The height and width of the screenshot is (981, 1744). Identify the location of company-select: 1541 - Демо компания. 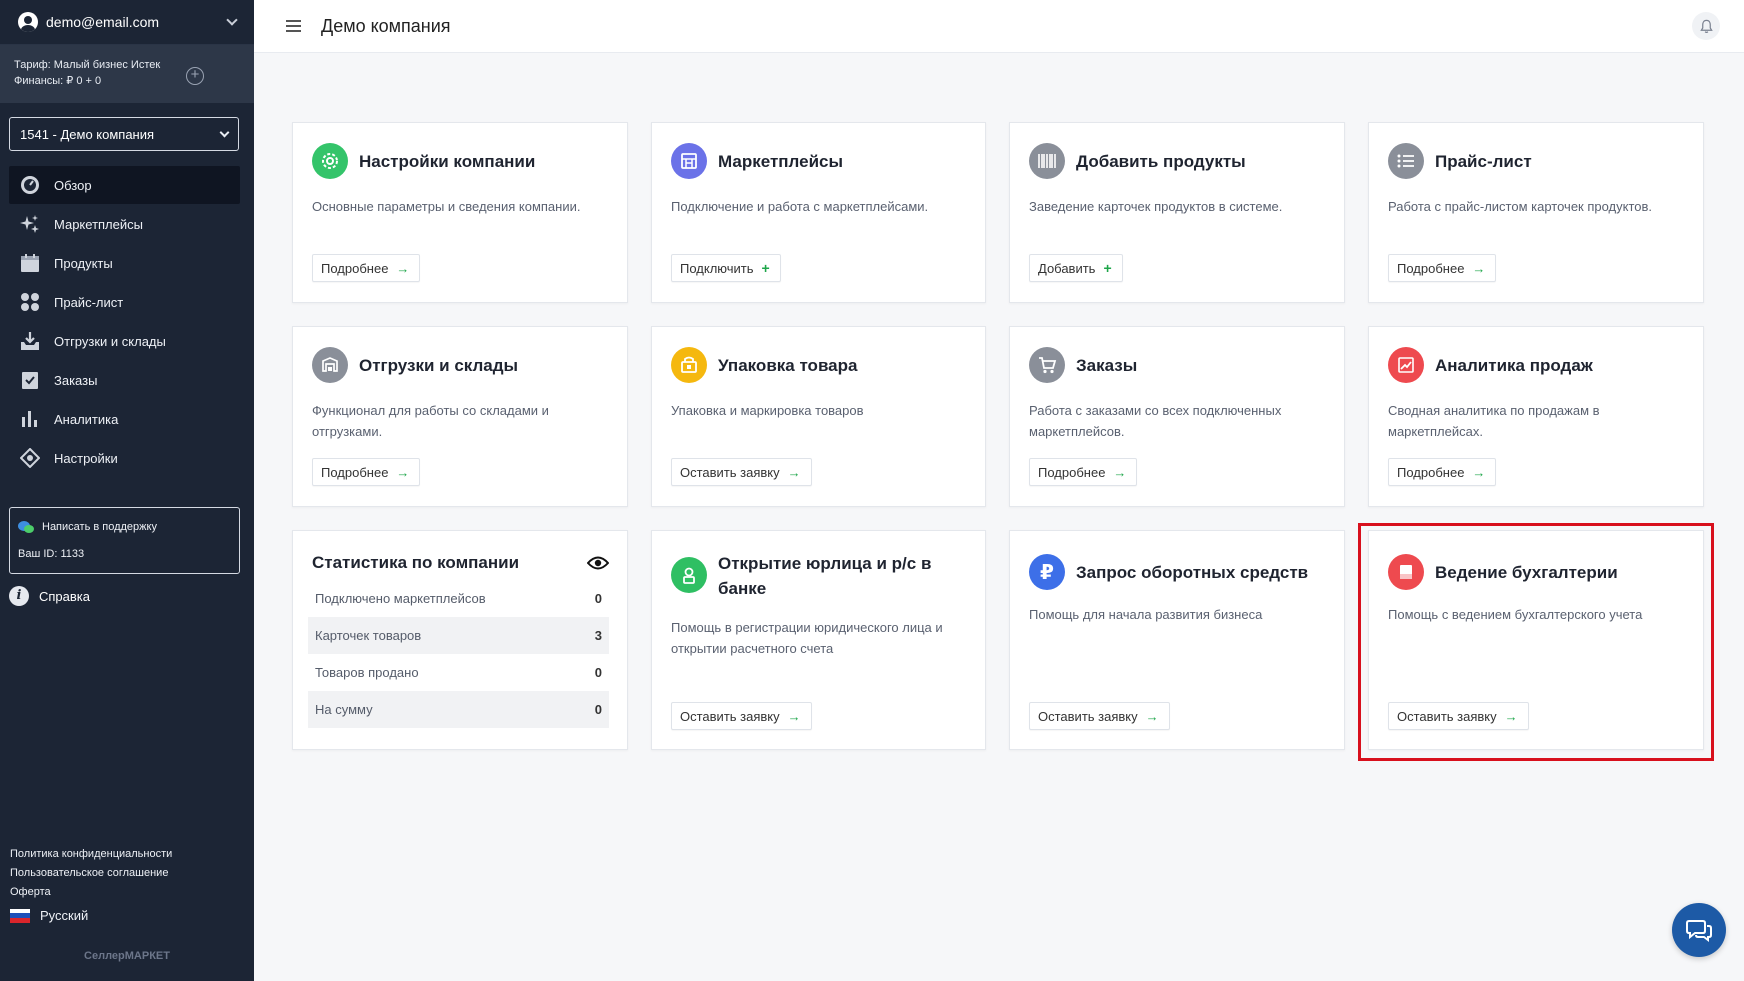
(124, 134).